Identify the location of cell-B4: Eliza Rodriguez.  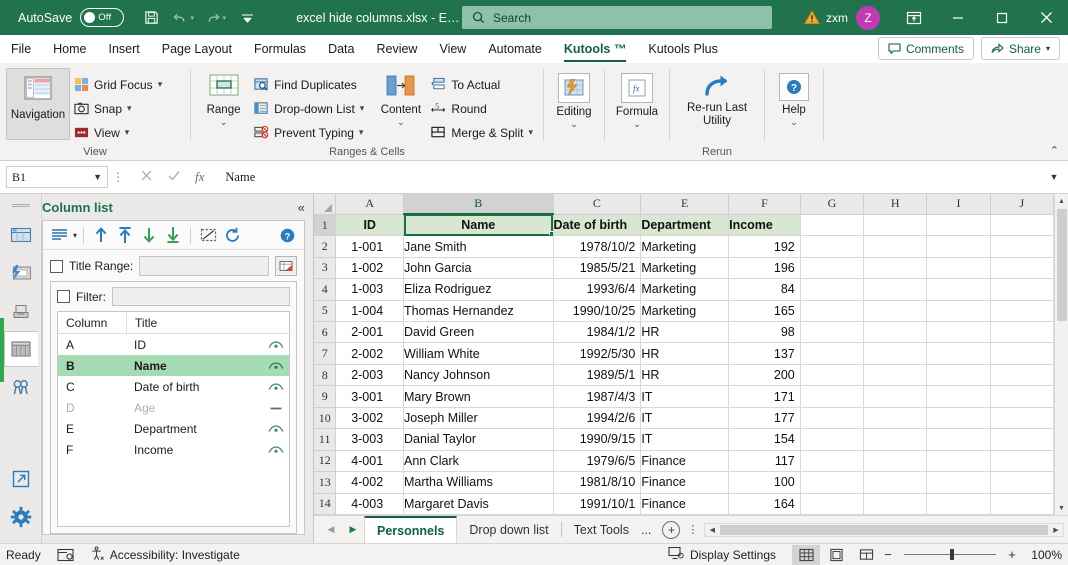
(478, 289).